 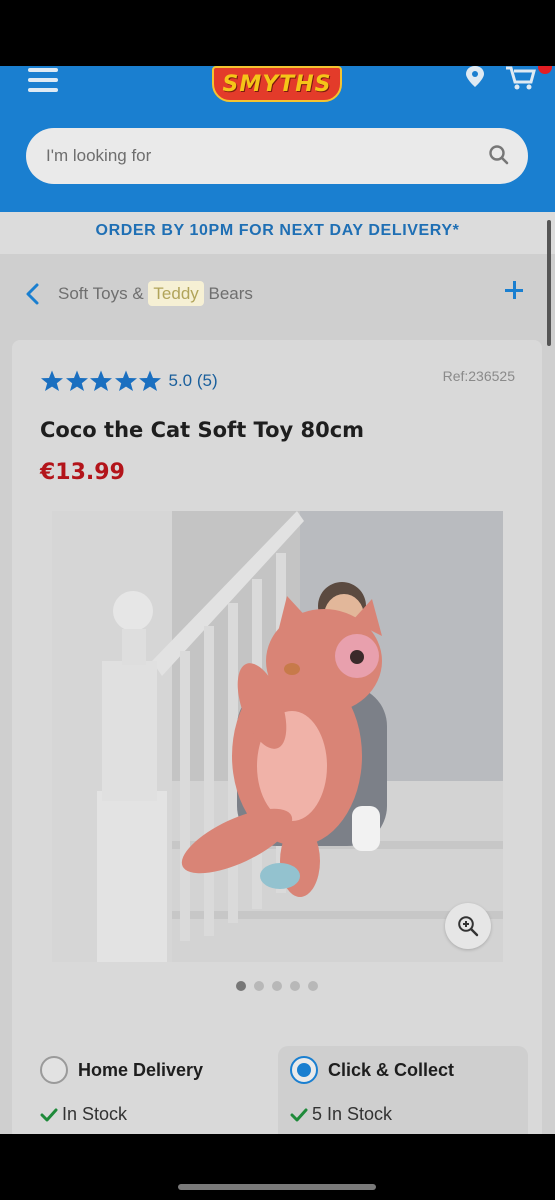 What do you see at coordinates (176, 293) in the screenshot?
I see `breadcrumb-highlight: Teddy` at bounding box center [176, 293].